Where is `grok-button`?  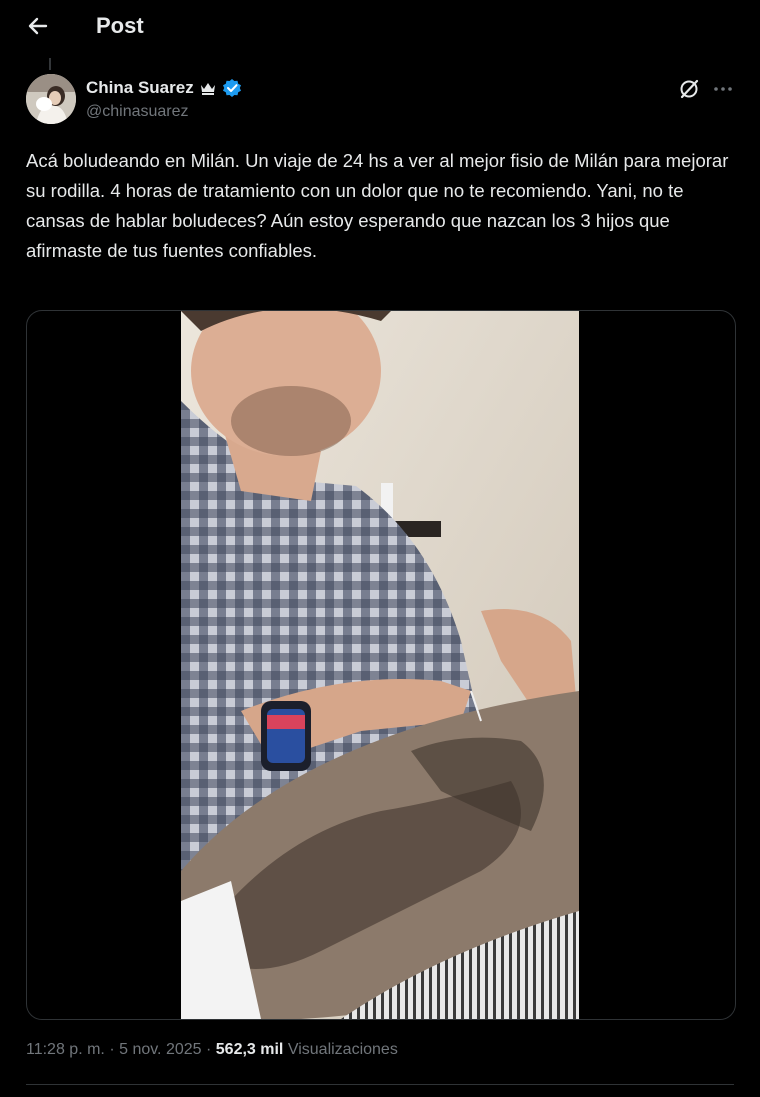
grok-button is located at coordinates (689, 89).